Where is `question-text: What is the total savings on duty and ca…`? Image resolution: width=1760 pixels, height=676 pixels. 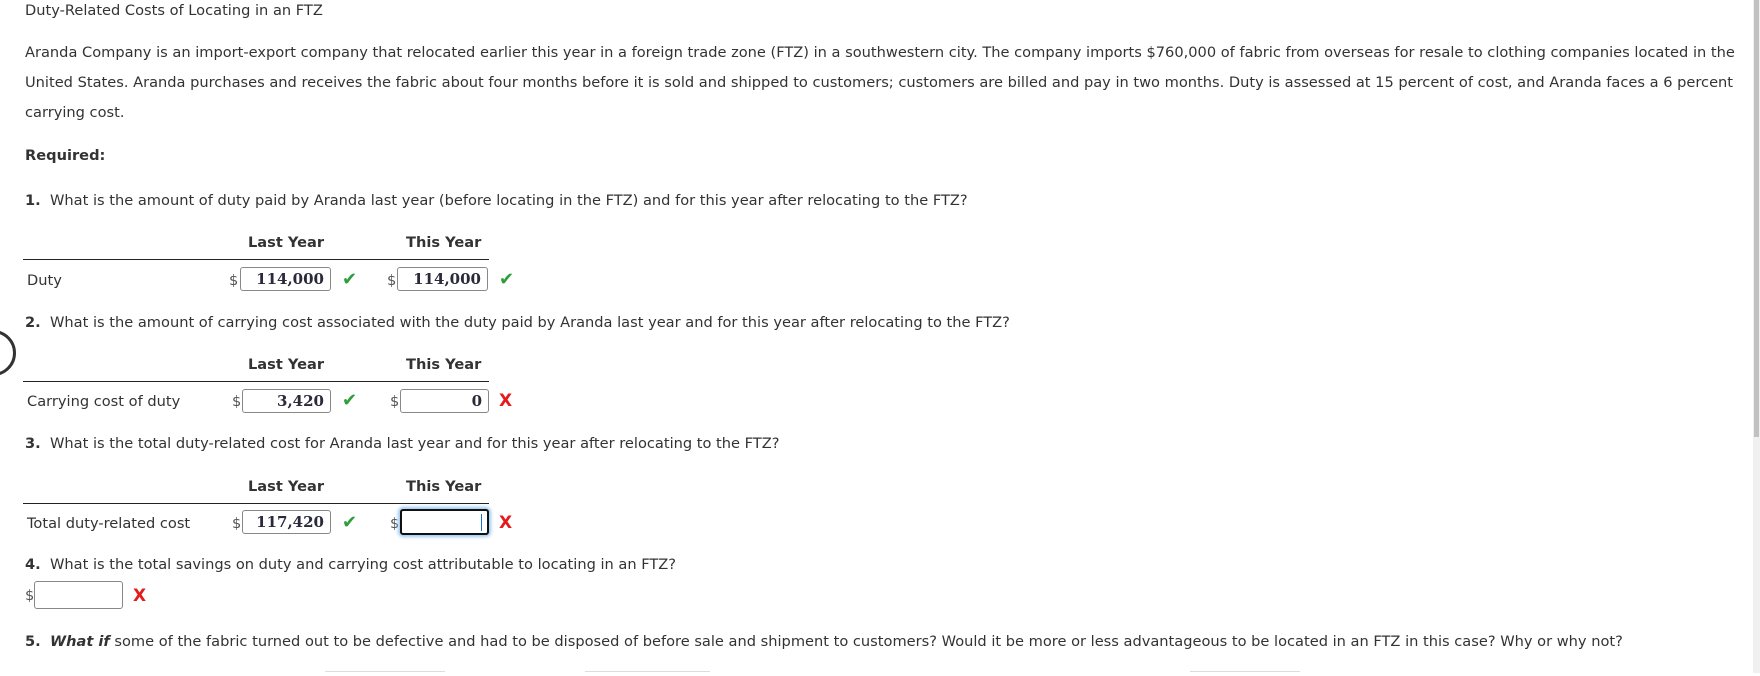
question-text: What is the total savings on duty and ca… is located at coordinates (363, 564).